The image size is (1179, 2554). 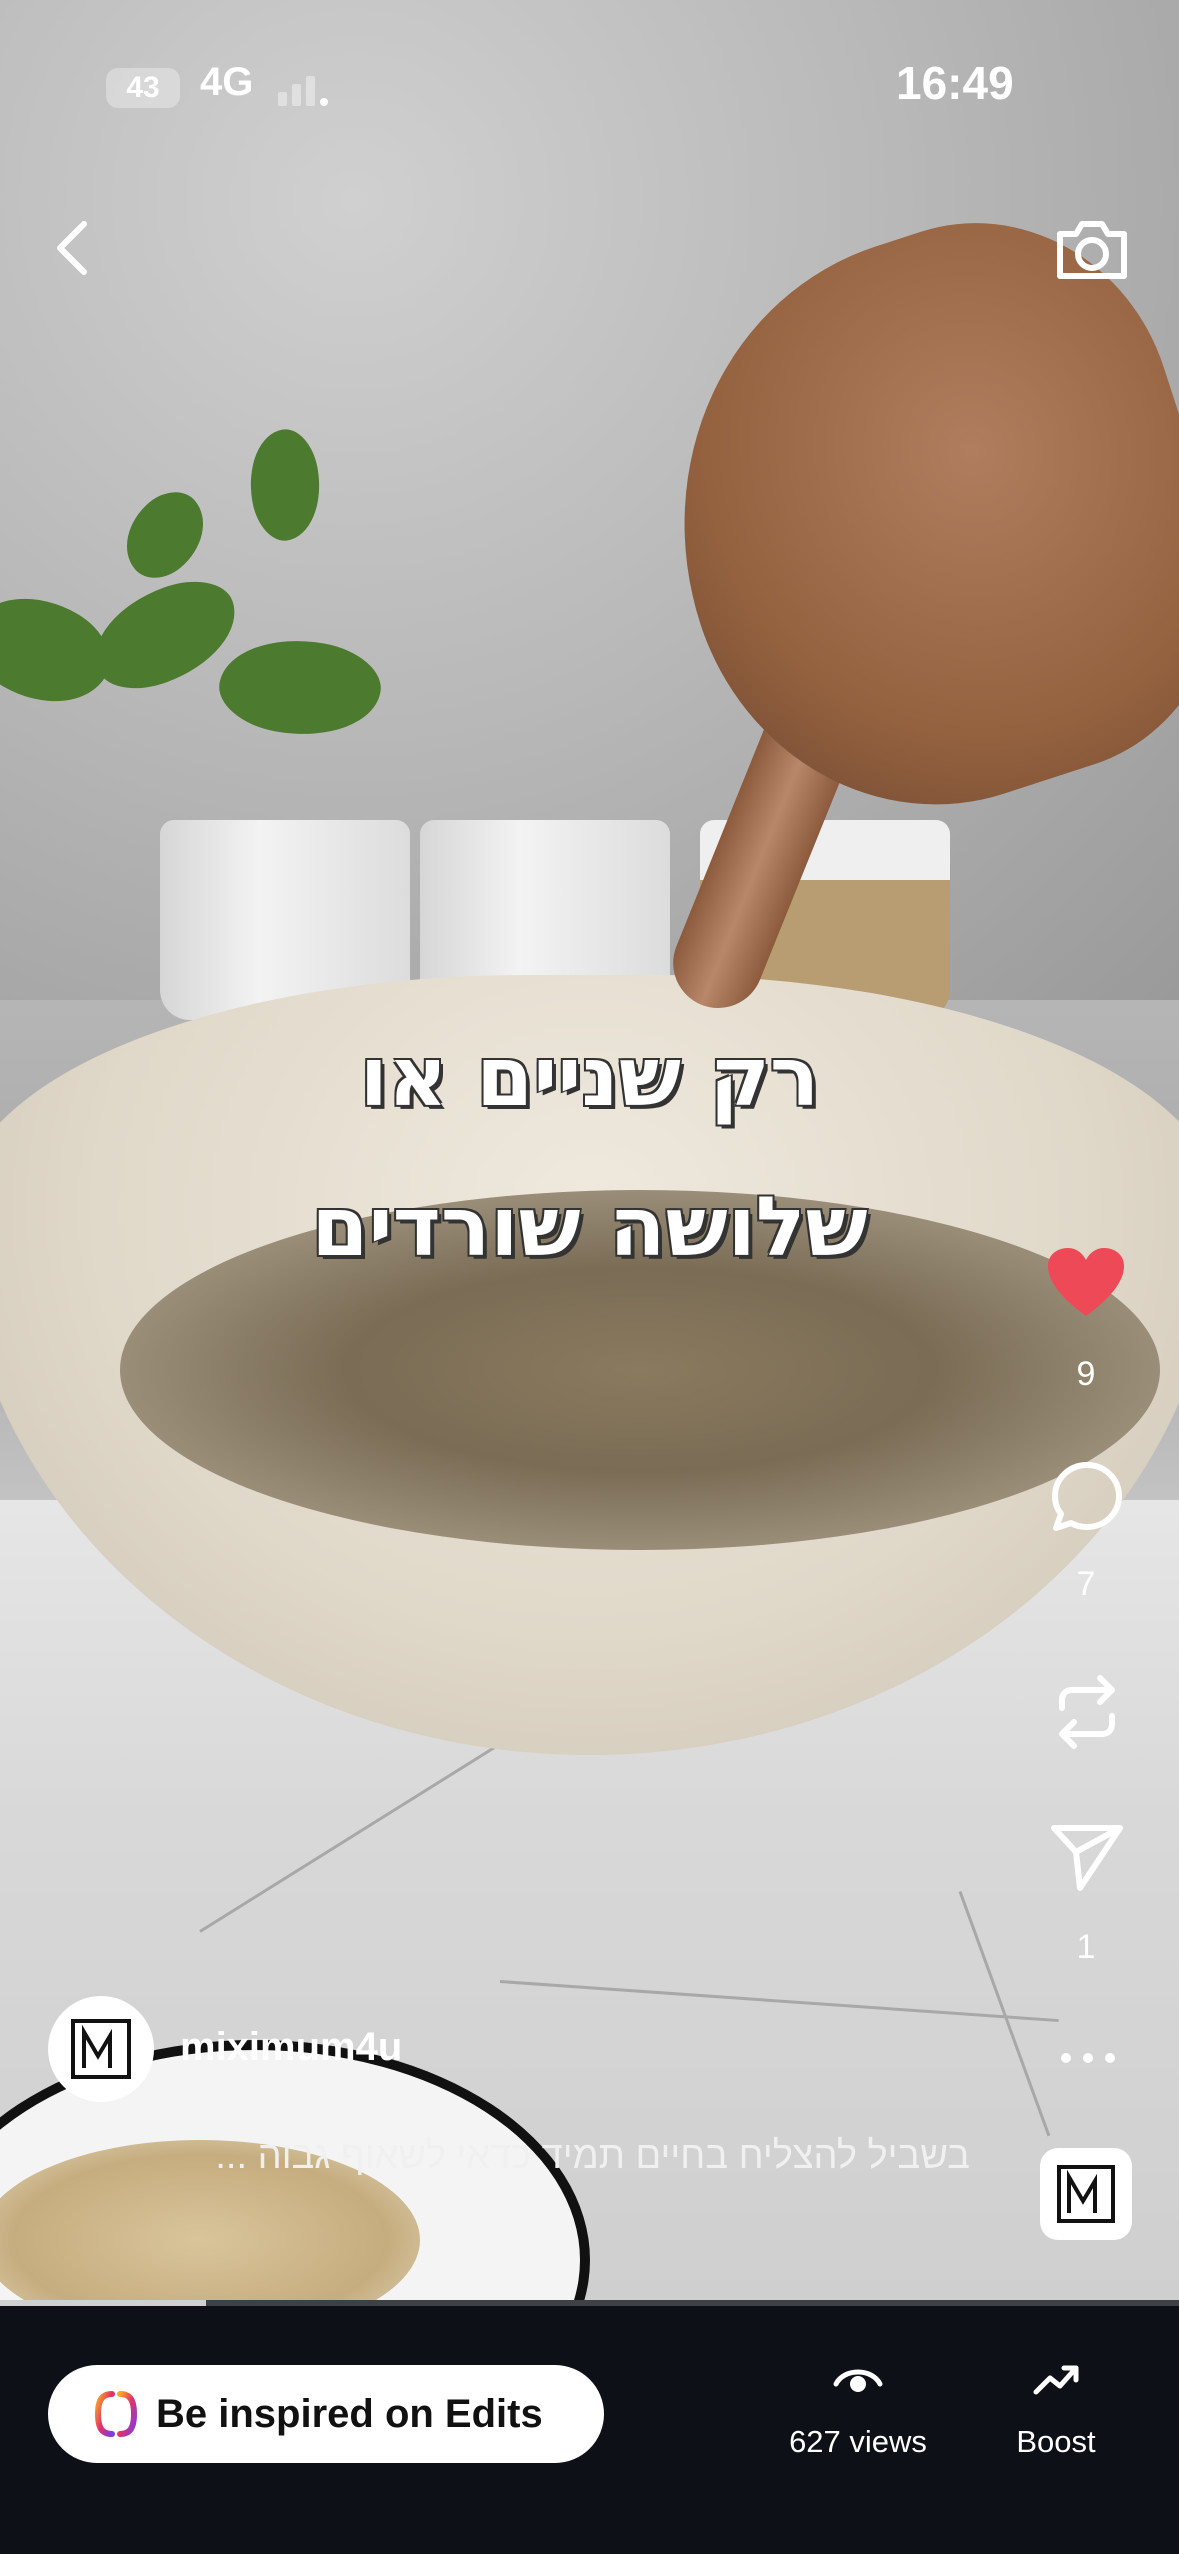 I want to click on boost-button: Boost, so click(x=1056, y=2409).